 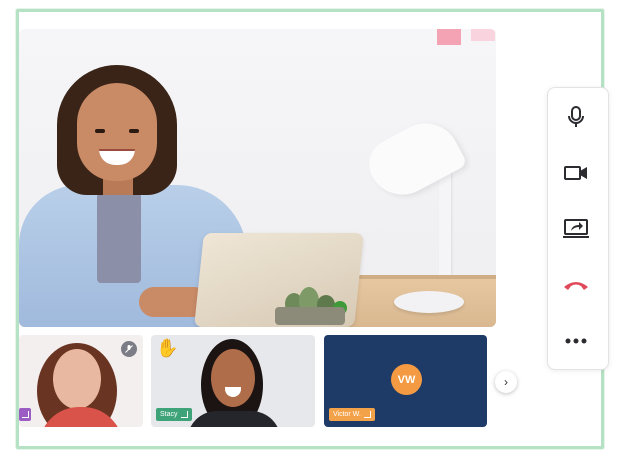 I want to click on next-participants-button: ›, so click(x=506, y=382).